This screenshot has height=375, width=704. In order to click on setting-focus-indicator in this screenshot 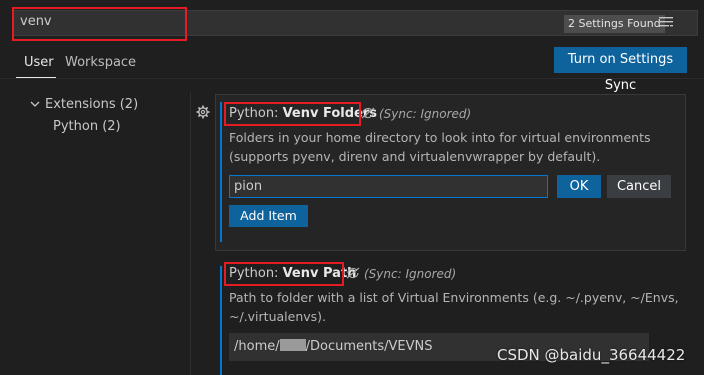, I will do `click(221, 172)`.